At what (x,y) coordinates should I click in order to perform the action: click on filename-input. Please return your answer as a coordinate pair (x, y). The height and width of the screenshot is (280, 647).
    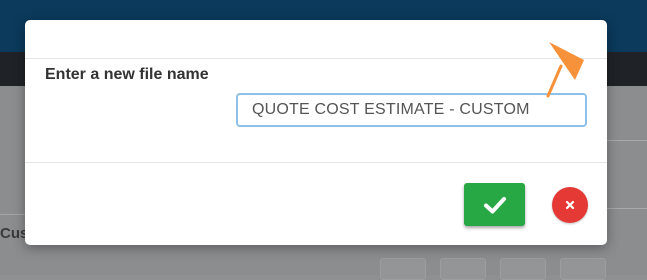
    Looking at the image, I should click on (411, 110).